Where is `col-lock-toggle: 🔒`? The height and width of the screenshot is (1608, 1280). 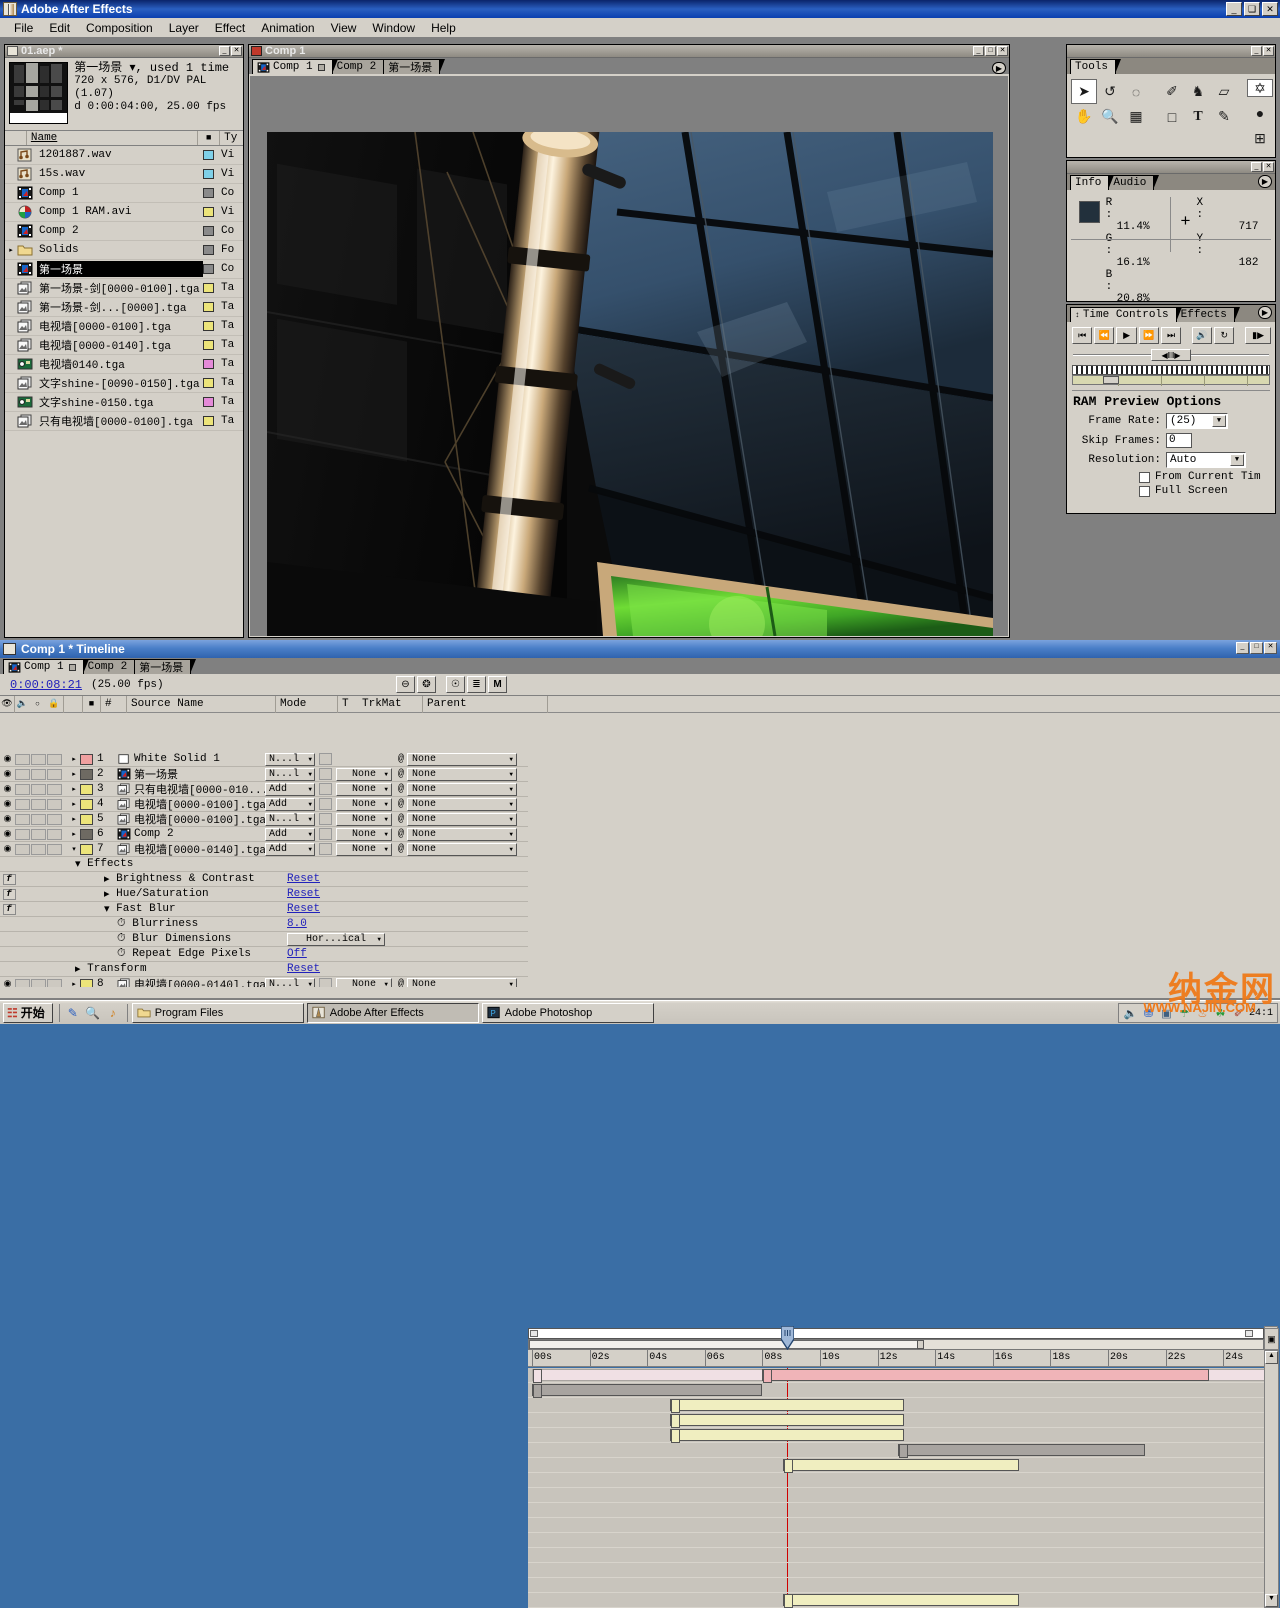 col-lock-toggle: 🔒 is located at coordinates (54, 704).